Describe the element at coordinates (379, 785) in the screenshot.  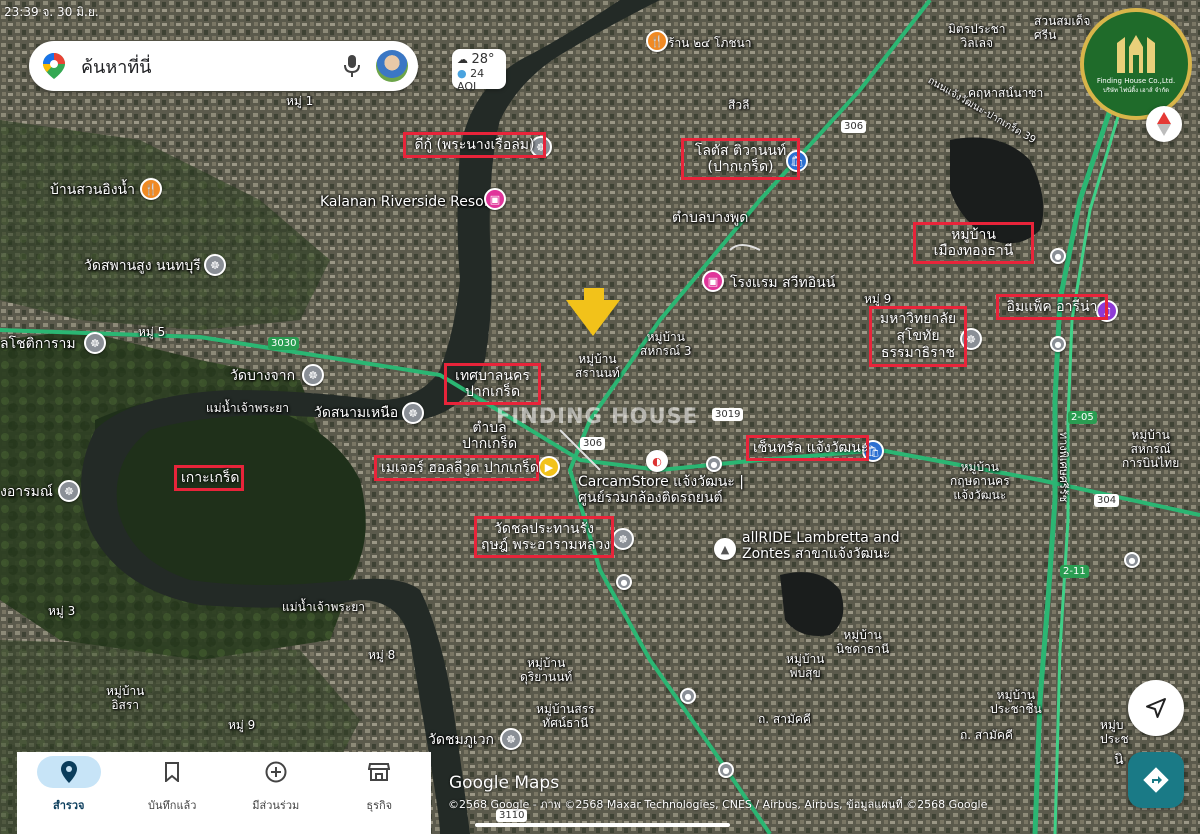
I see `nav-business: ธุรกิจ` at that location.